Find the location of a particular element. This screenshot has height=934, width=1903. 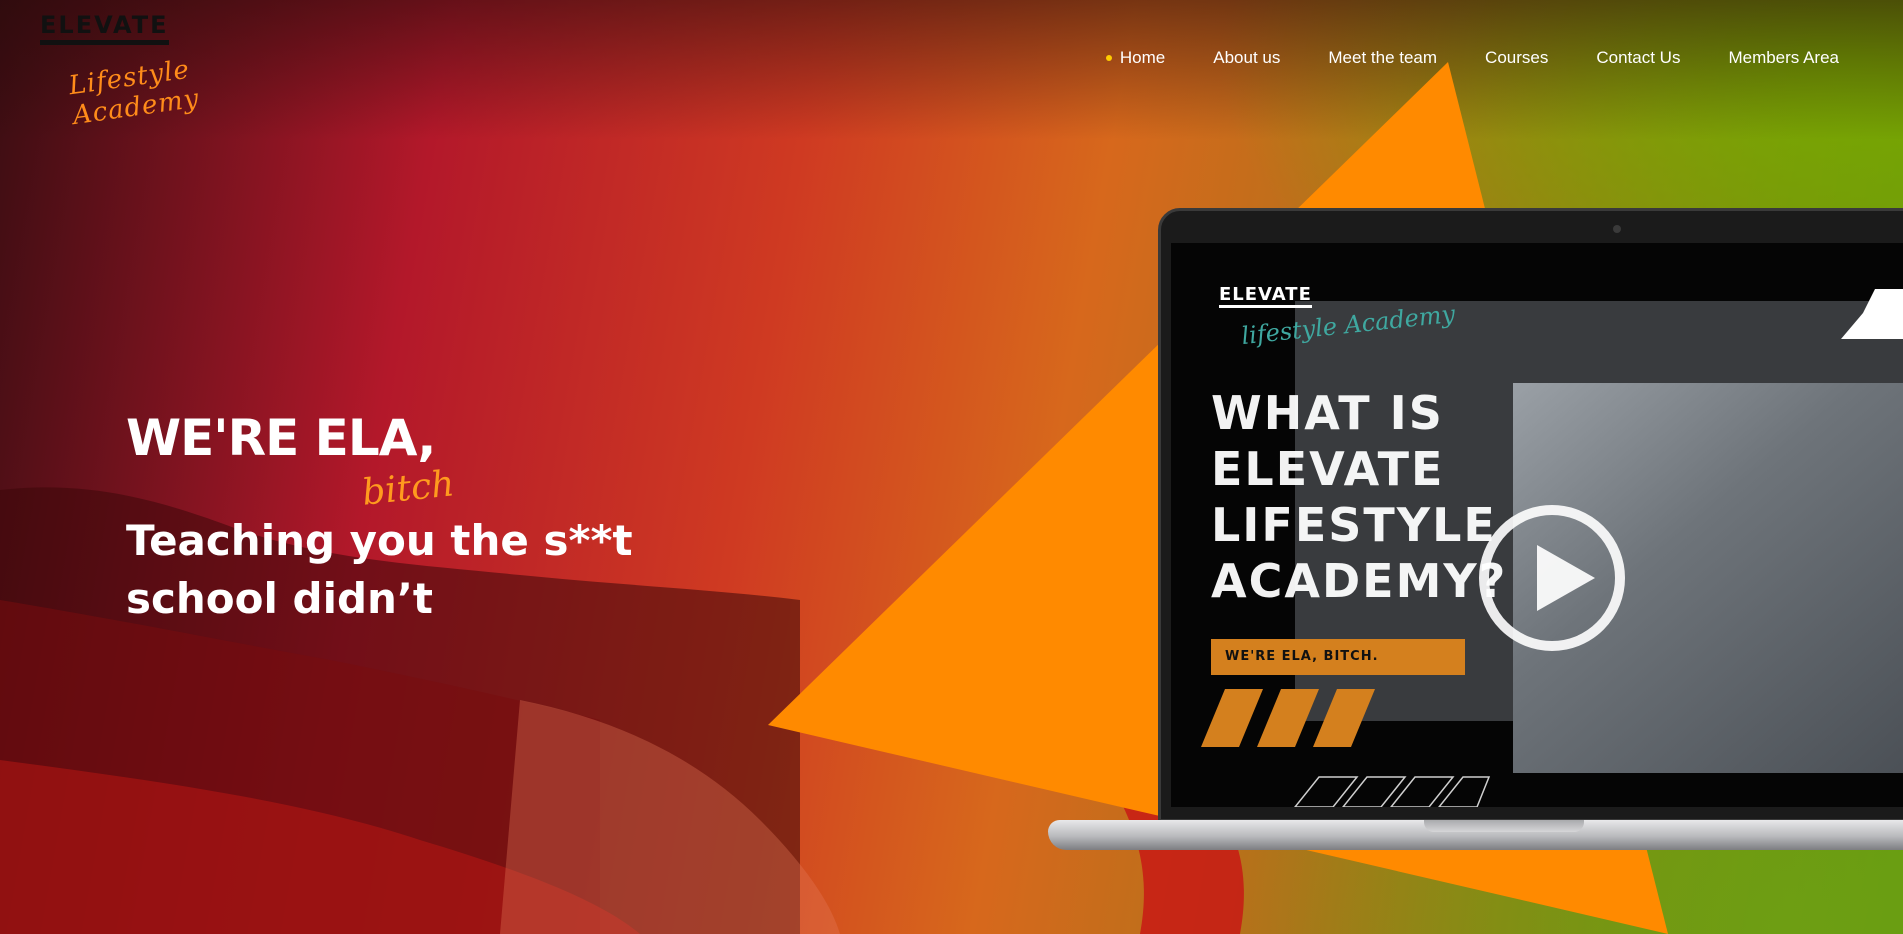

nav-meet-the-team: Meet the team is located at coordinates (1382, 58).